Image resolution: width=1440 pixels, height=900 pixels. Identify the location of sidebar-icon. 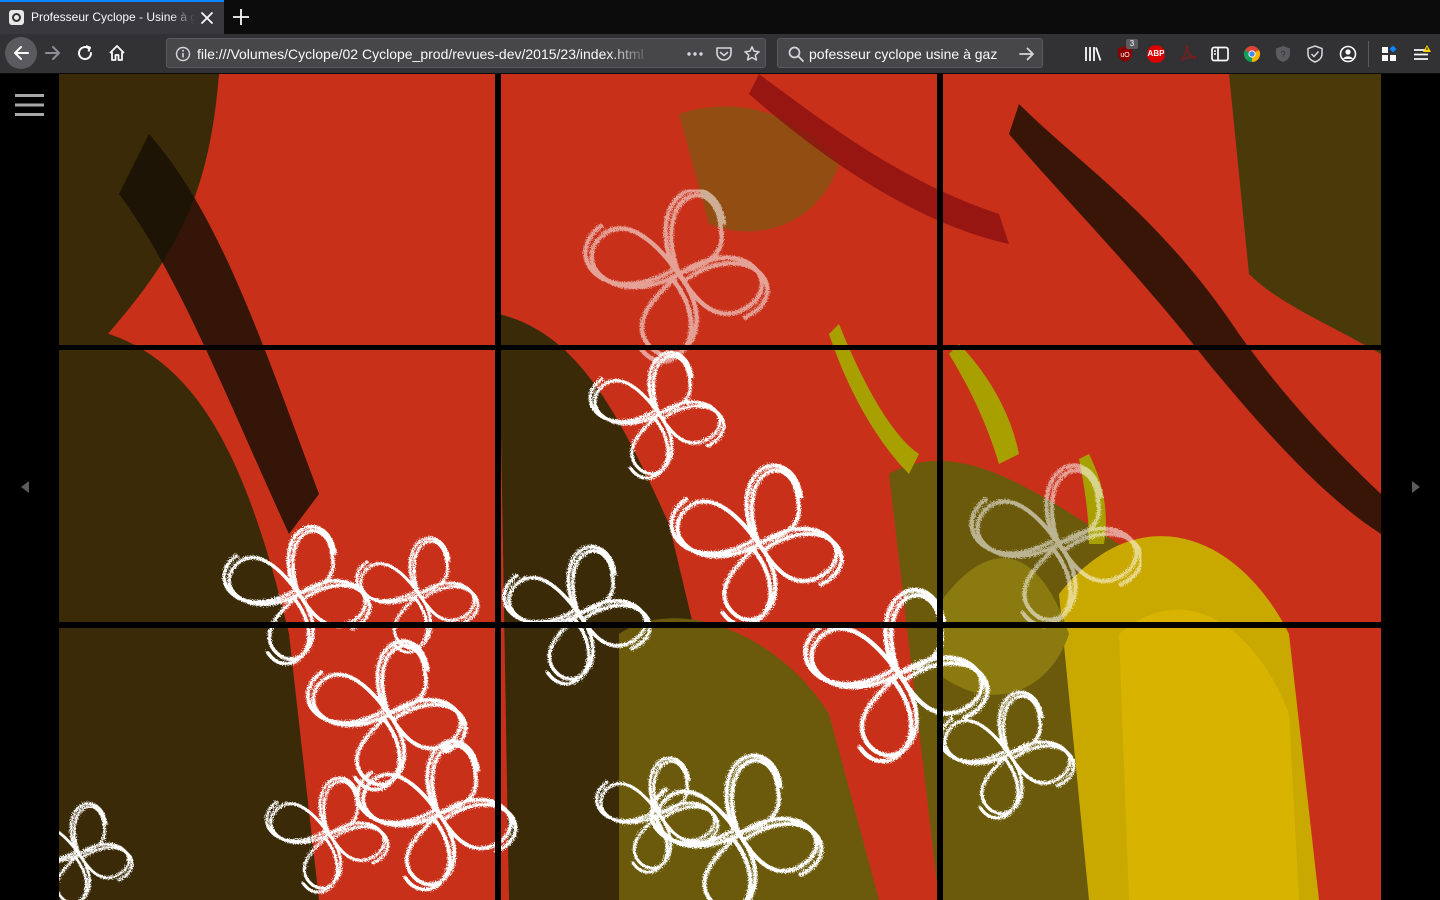
(1220, 54).